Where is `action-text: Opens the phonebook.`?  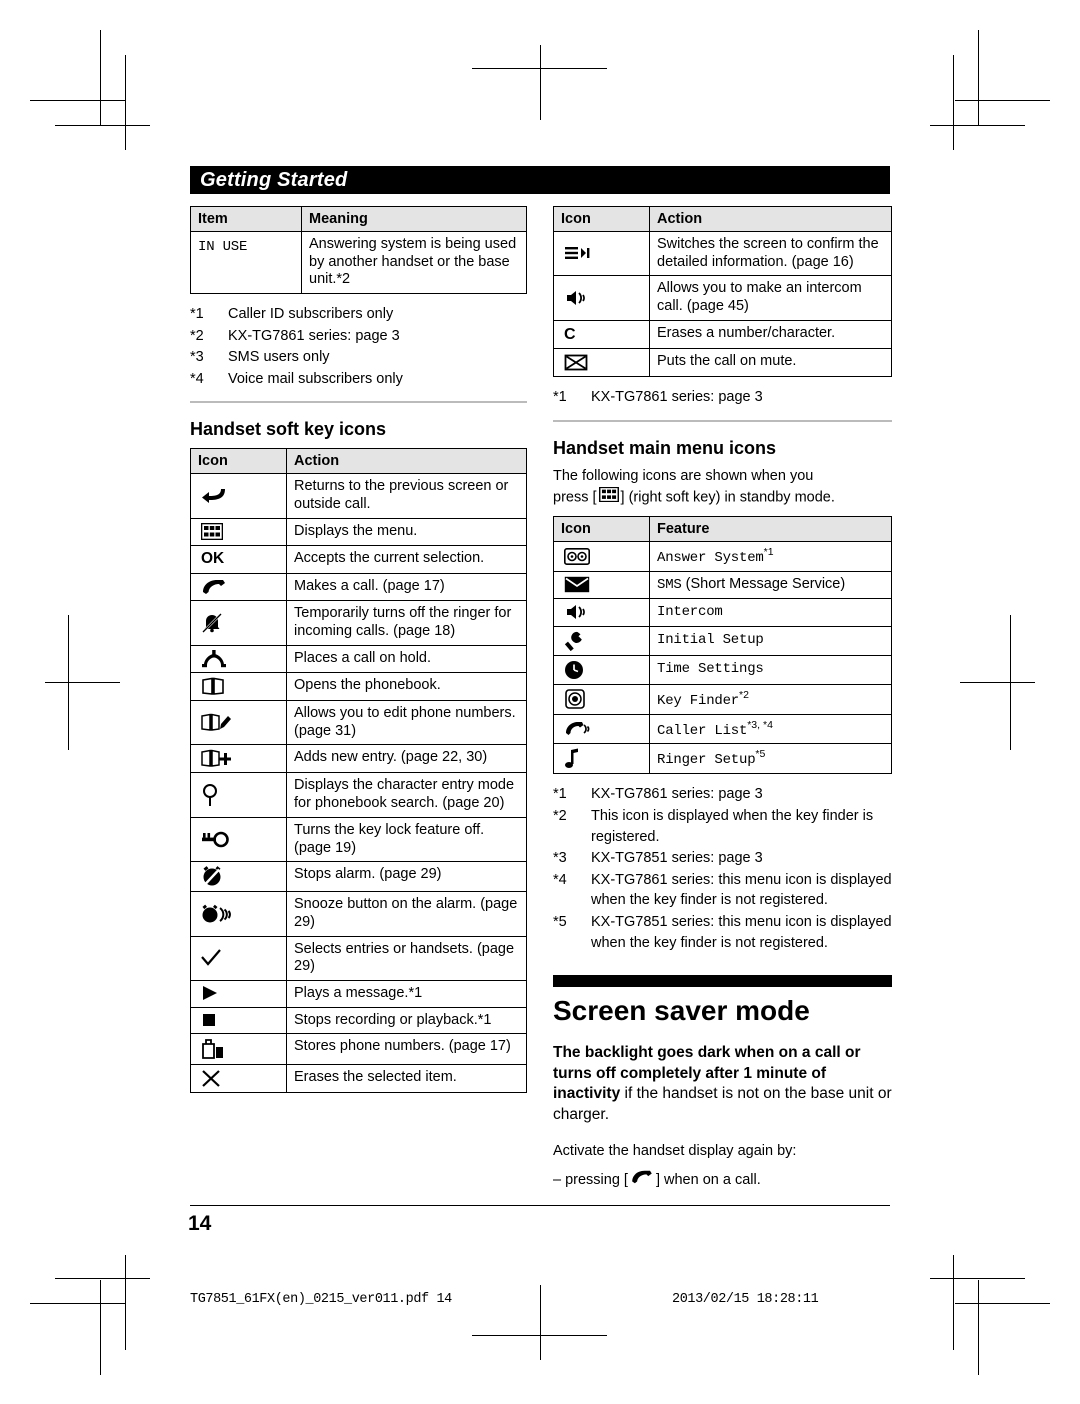
action-text: Opens the phonebook. is located at coordinates (406, 687).